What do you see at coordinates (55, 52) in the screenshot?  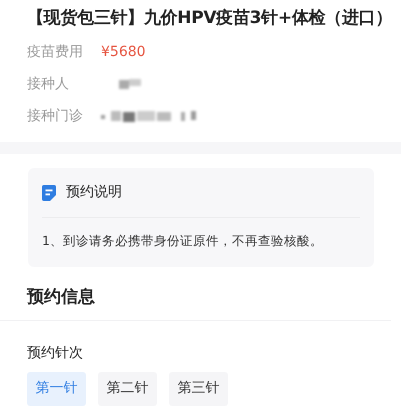 I see `field-label: 疫苗费用` at bounding box center [55, 52].